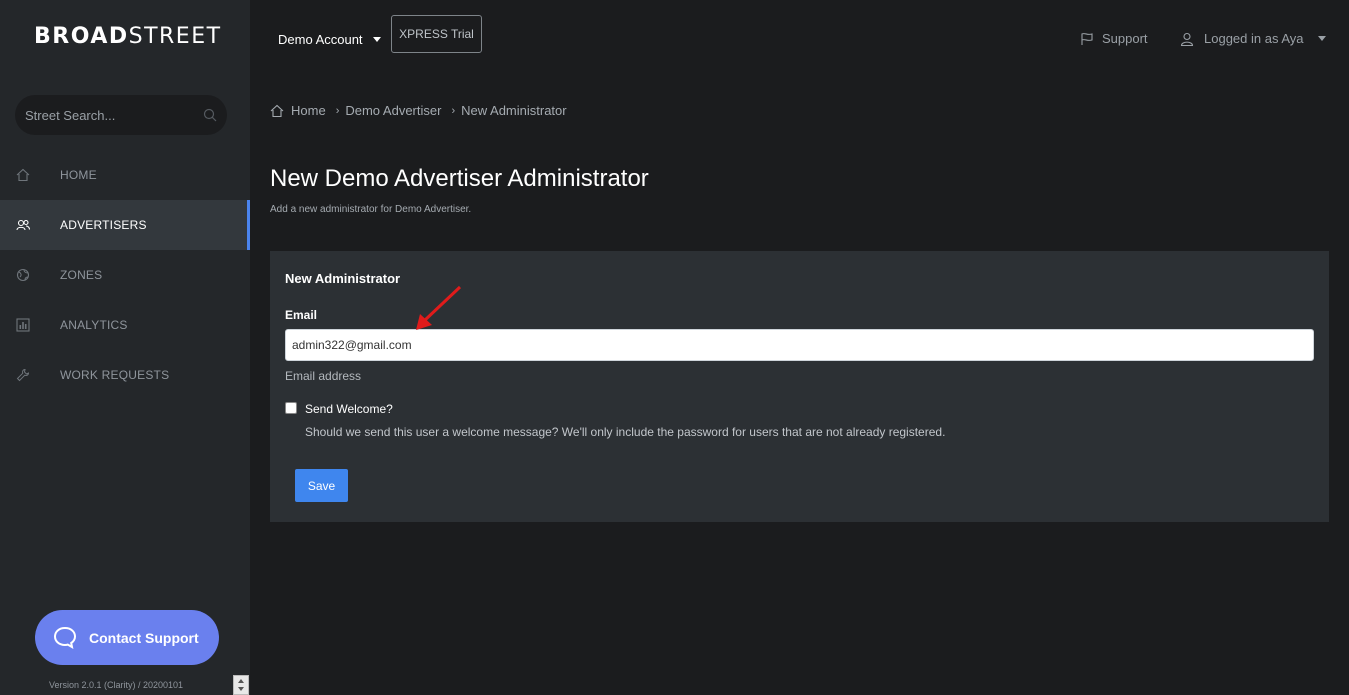 The height and width of the screenshot is (695, 1349). I want to click on users-icon, so click(23, 225).